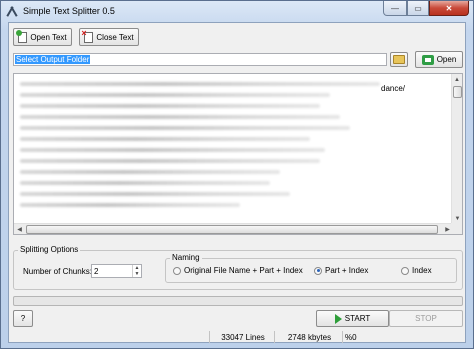  I want to click on horizontal-scroll-thumb, so click(232, 229).